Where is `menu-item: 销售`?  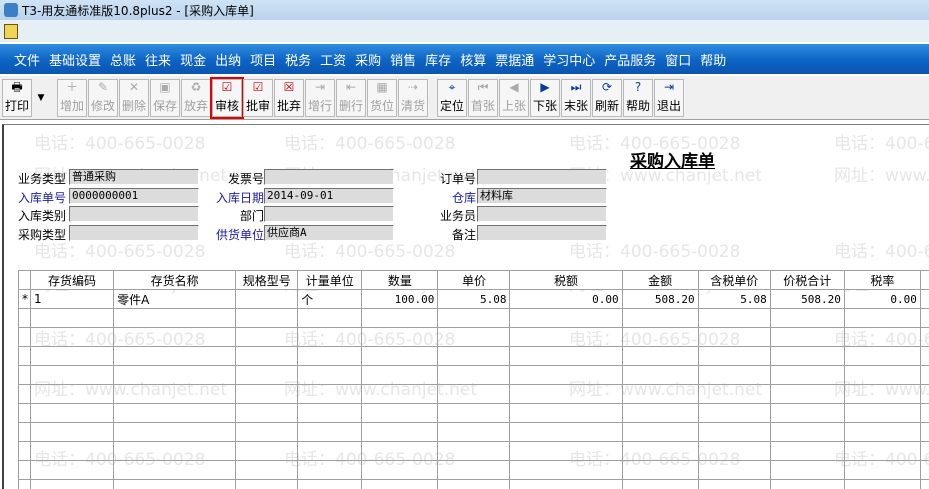
menu-item: 销售 is located at coordinates (403, 59).